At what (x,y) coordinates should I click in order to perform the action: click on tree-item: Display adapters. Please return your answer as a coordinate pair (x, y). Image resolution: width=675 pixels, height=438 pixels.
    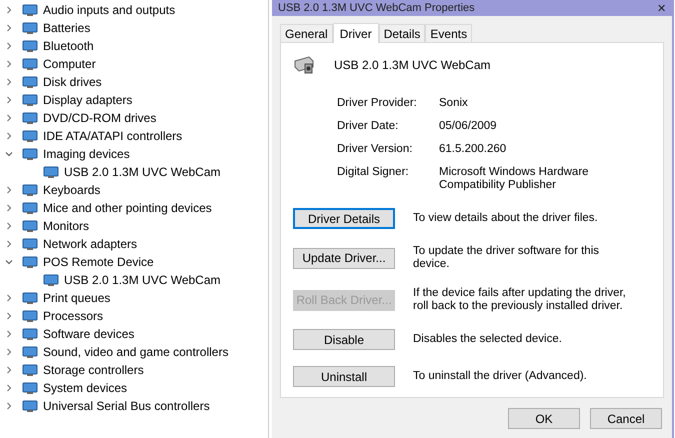
    Looking at the image, I should click on (87, 100).